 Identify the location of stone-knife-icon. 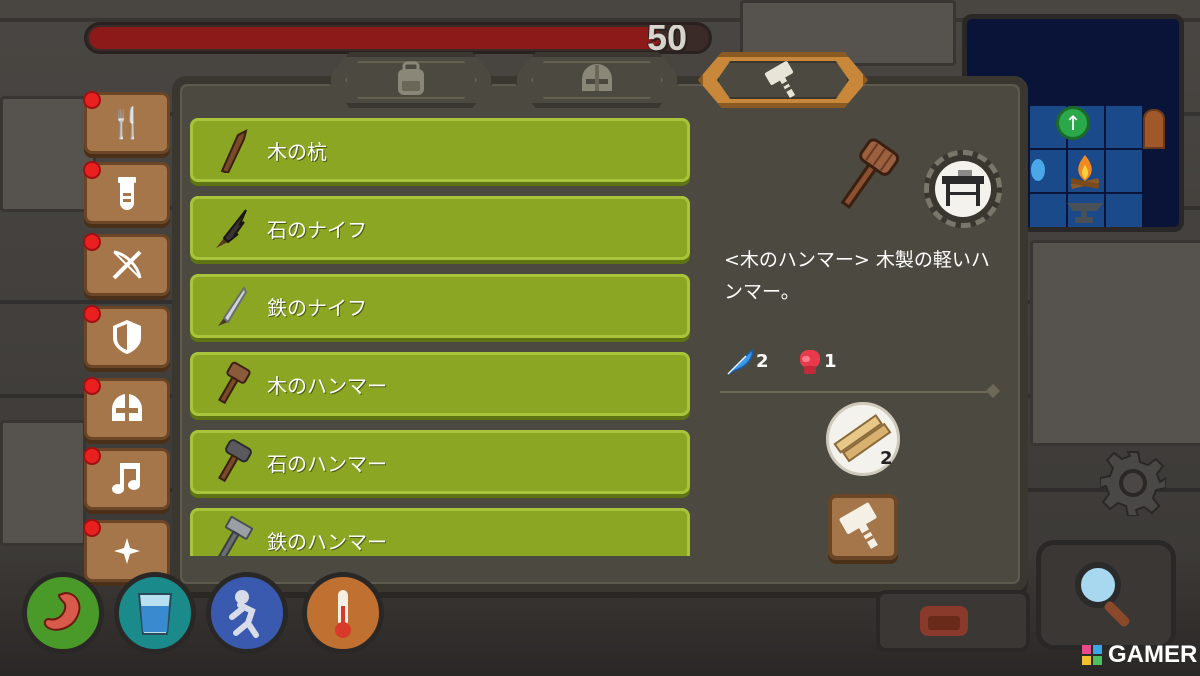
(231, 228).